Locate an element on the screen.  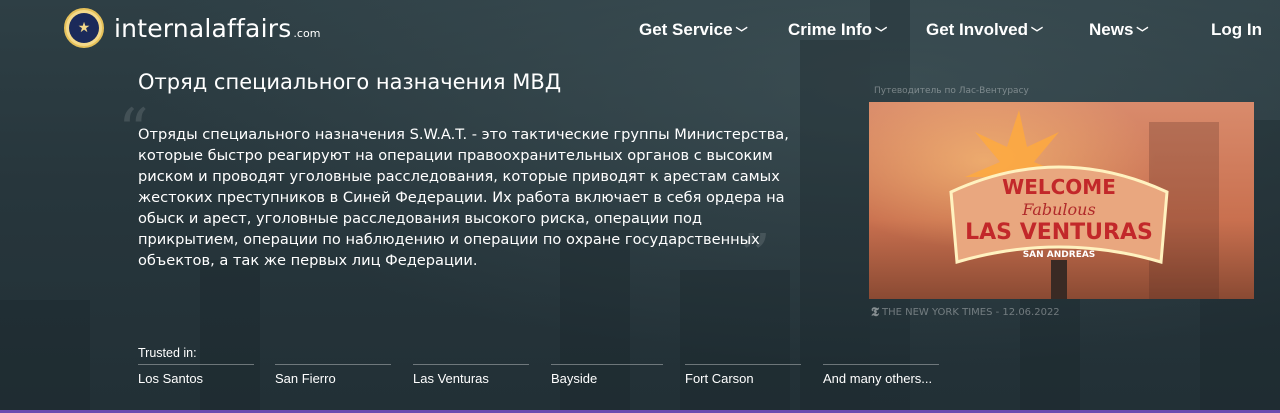
close-quote-icon: ” is located at coordinates (755, 257).